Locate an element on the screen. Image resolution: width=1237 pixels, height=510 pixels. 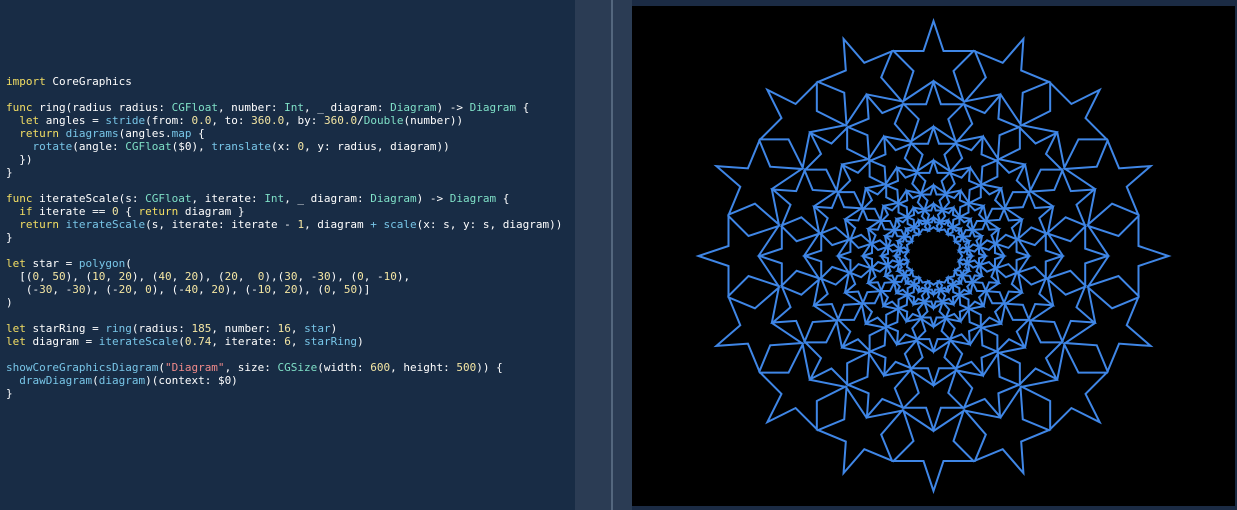
code-token: (number)) is located at coordinates (433, 120).